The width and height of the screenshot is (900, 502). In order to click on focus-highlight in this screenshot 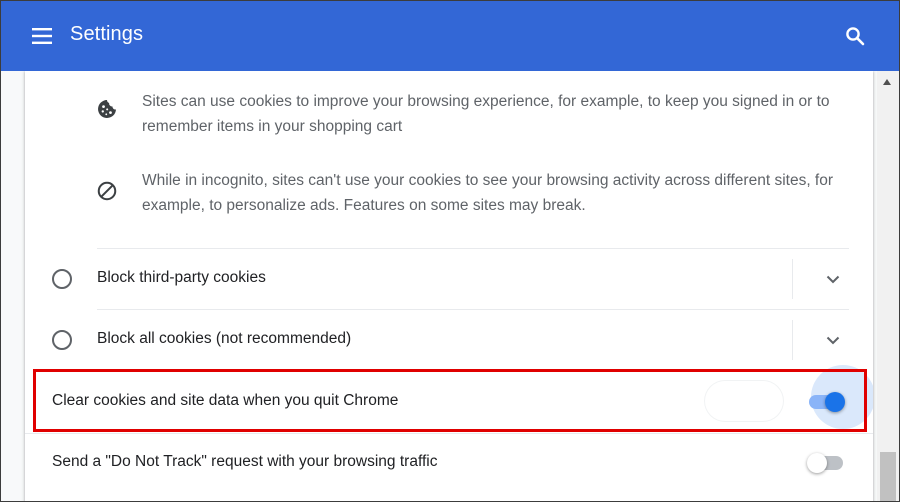, I will do `click(744, 401)`.